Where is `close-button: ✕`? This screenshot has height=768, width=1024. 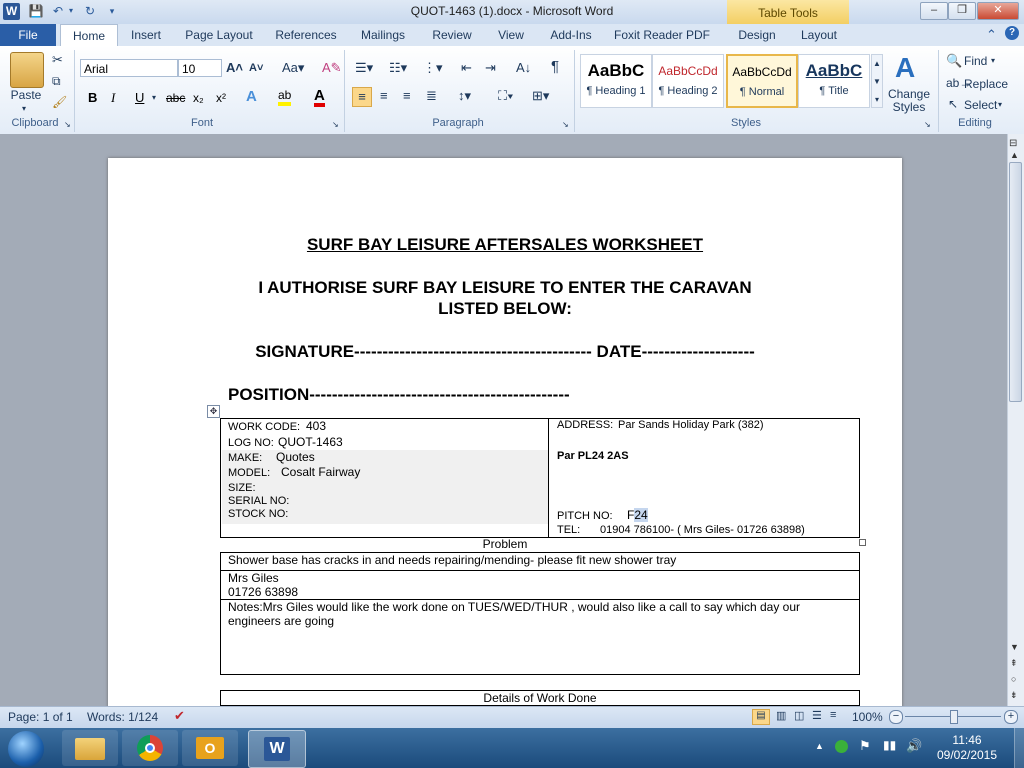 close-button: ✕ is located at coordinates (998, 11).